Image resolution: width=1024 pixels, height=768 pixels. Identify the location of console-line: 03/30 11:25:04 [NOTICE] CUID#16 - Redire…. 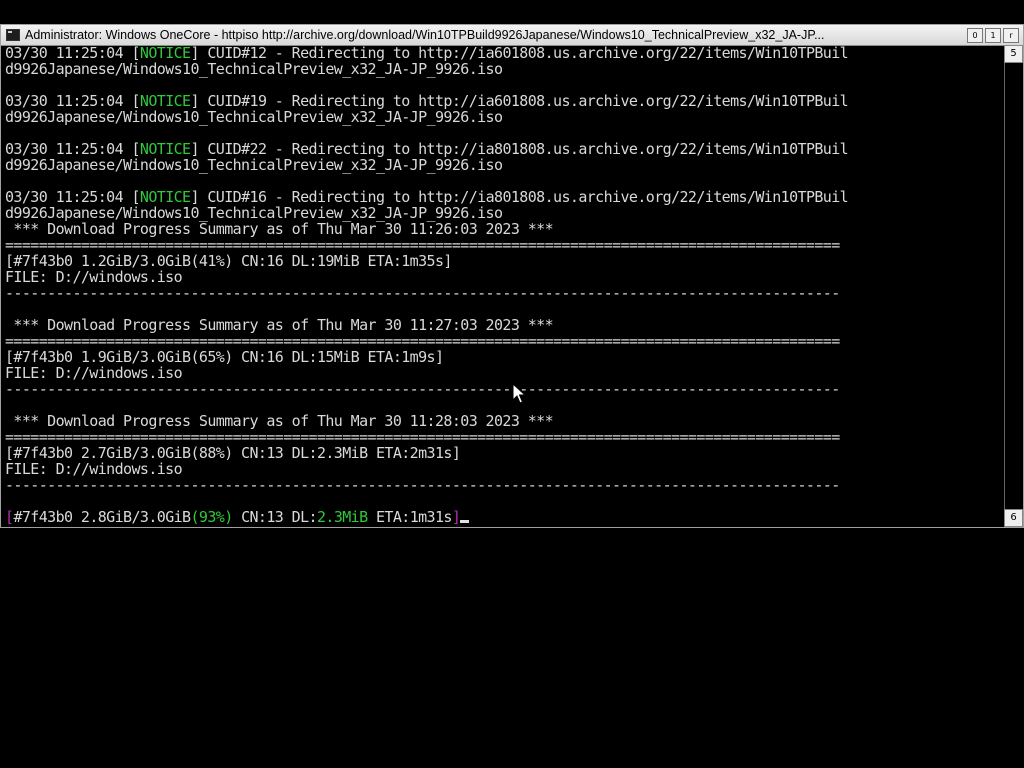
(504, 197).